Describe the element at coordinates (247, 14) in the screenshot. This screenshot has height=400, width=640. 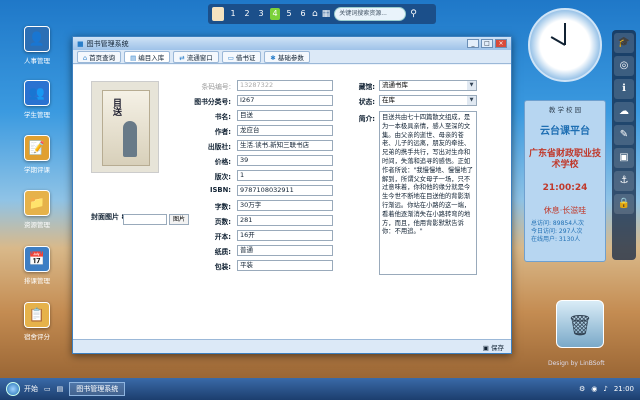
I see `page-2: 2` at that location.